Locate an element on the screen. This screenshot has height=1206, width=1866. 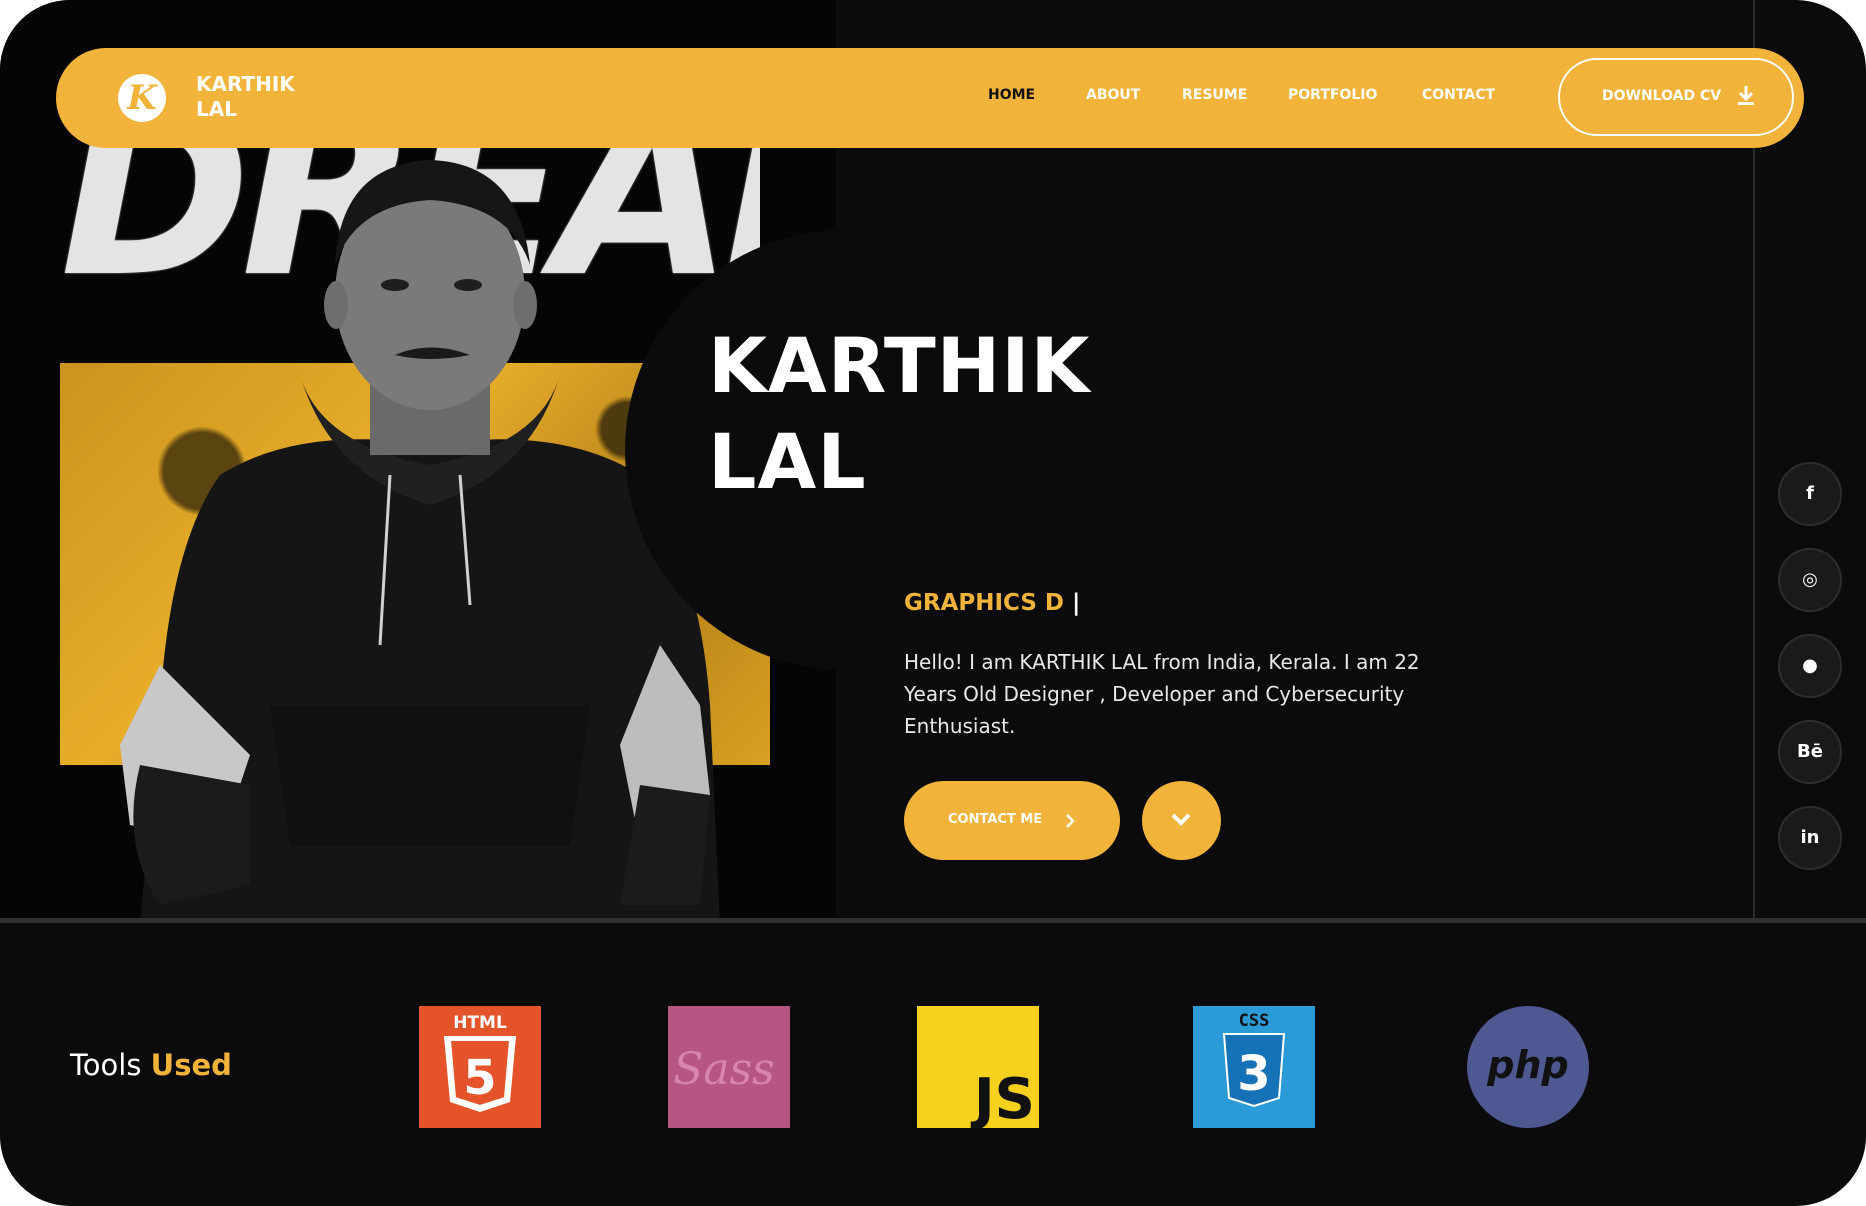
behance-icon: Bē is located at coordinates (1810, 751).